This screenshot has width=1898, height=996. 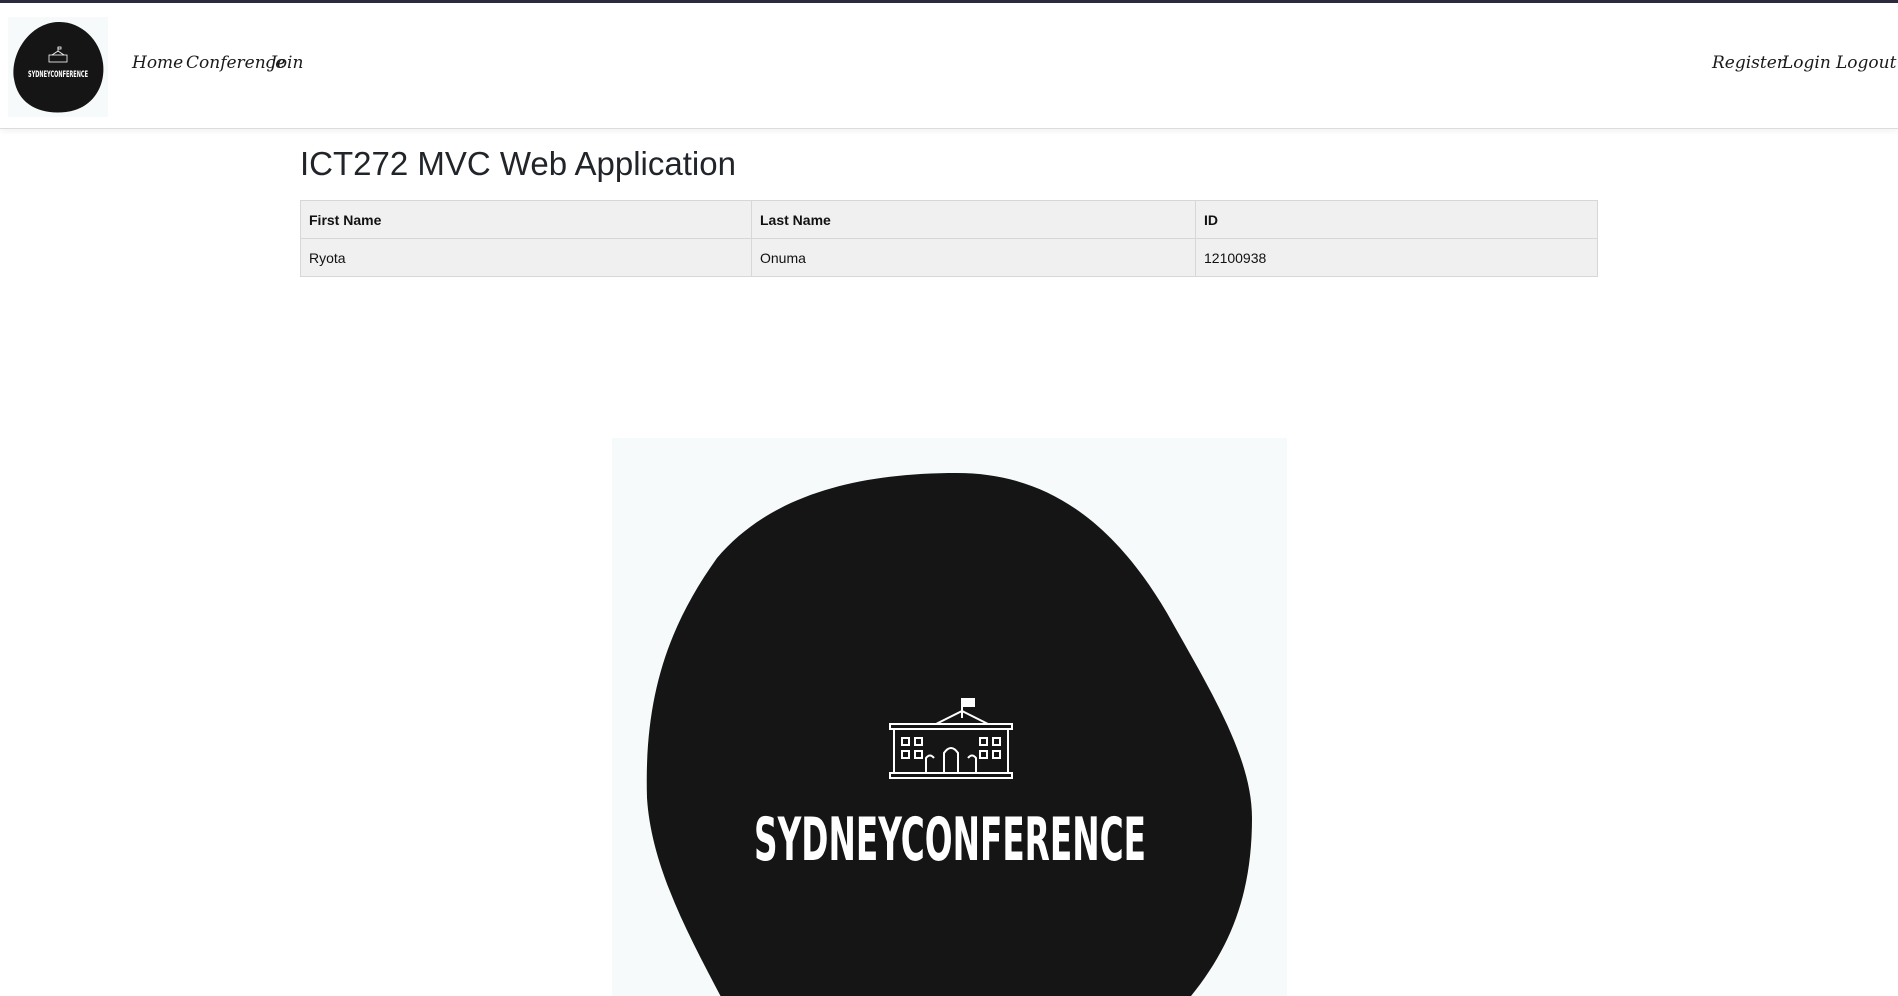 I want to click on column-header-first-name: First Name, so click(x=526, y=219).